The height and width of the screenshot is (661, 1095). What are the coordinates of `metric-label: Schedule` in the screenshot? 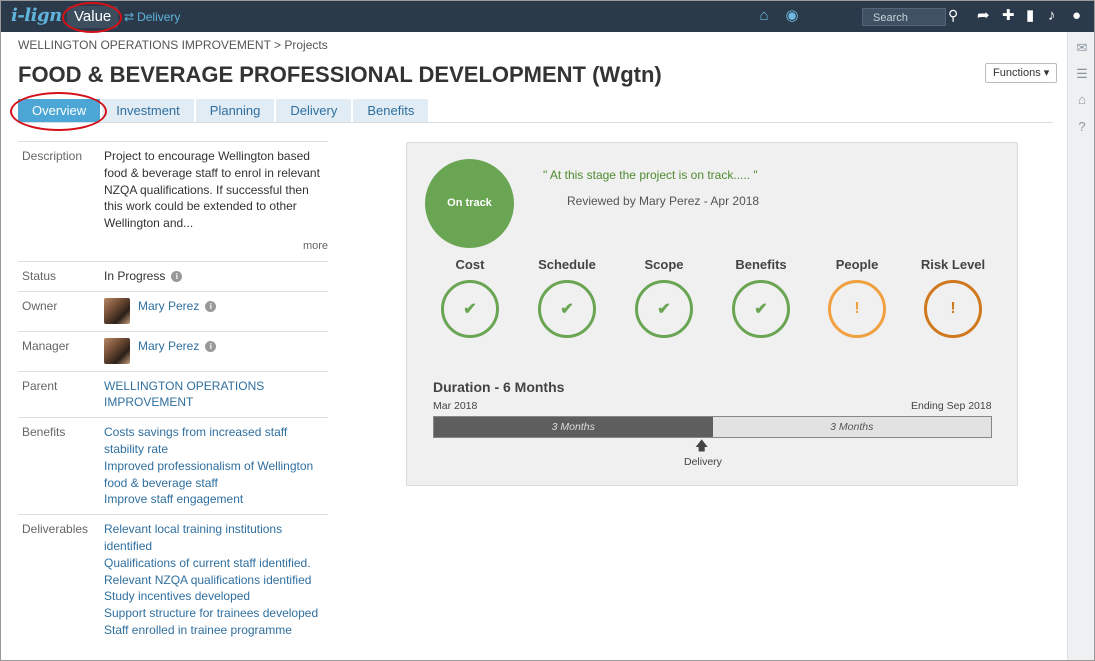 It's located at (567, 264).